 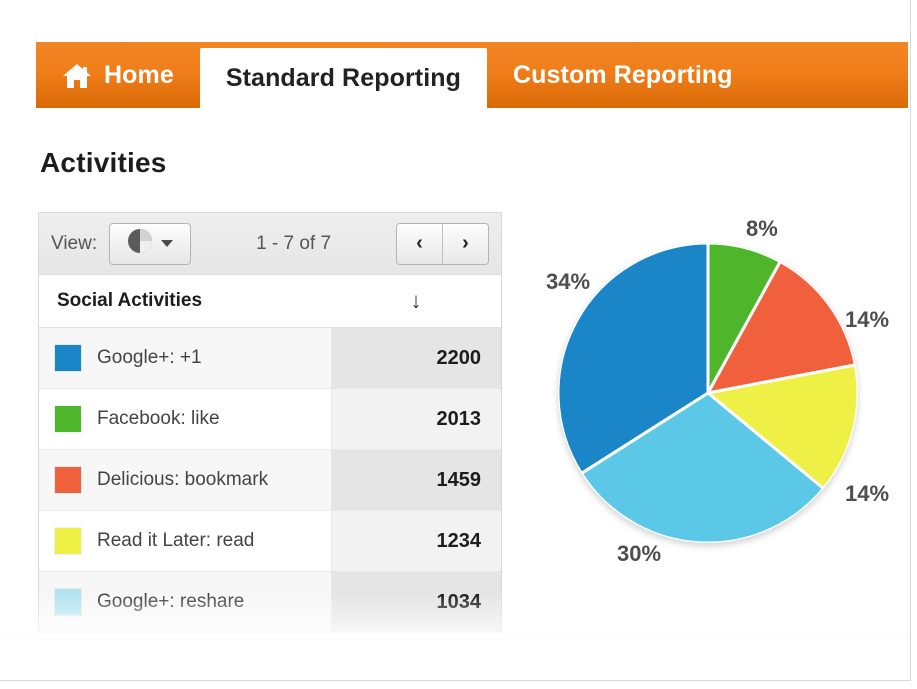 What do you see at coordinates (416, 301) in the screenshot?
I see `sort-descending-icon: ↓` at bounding box center [416, 301].